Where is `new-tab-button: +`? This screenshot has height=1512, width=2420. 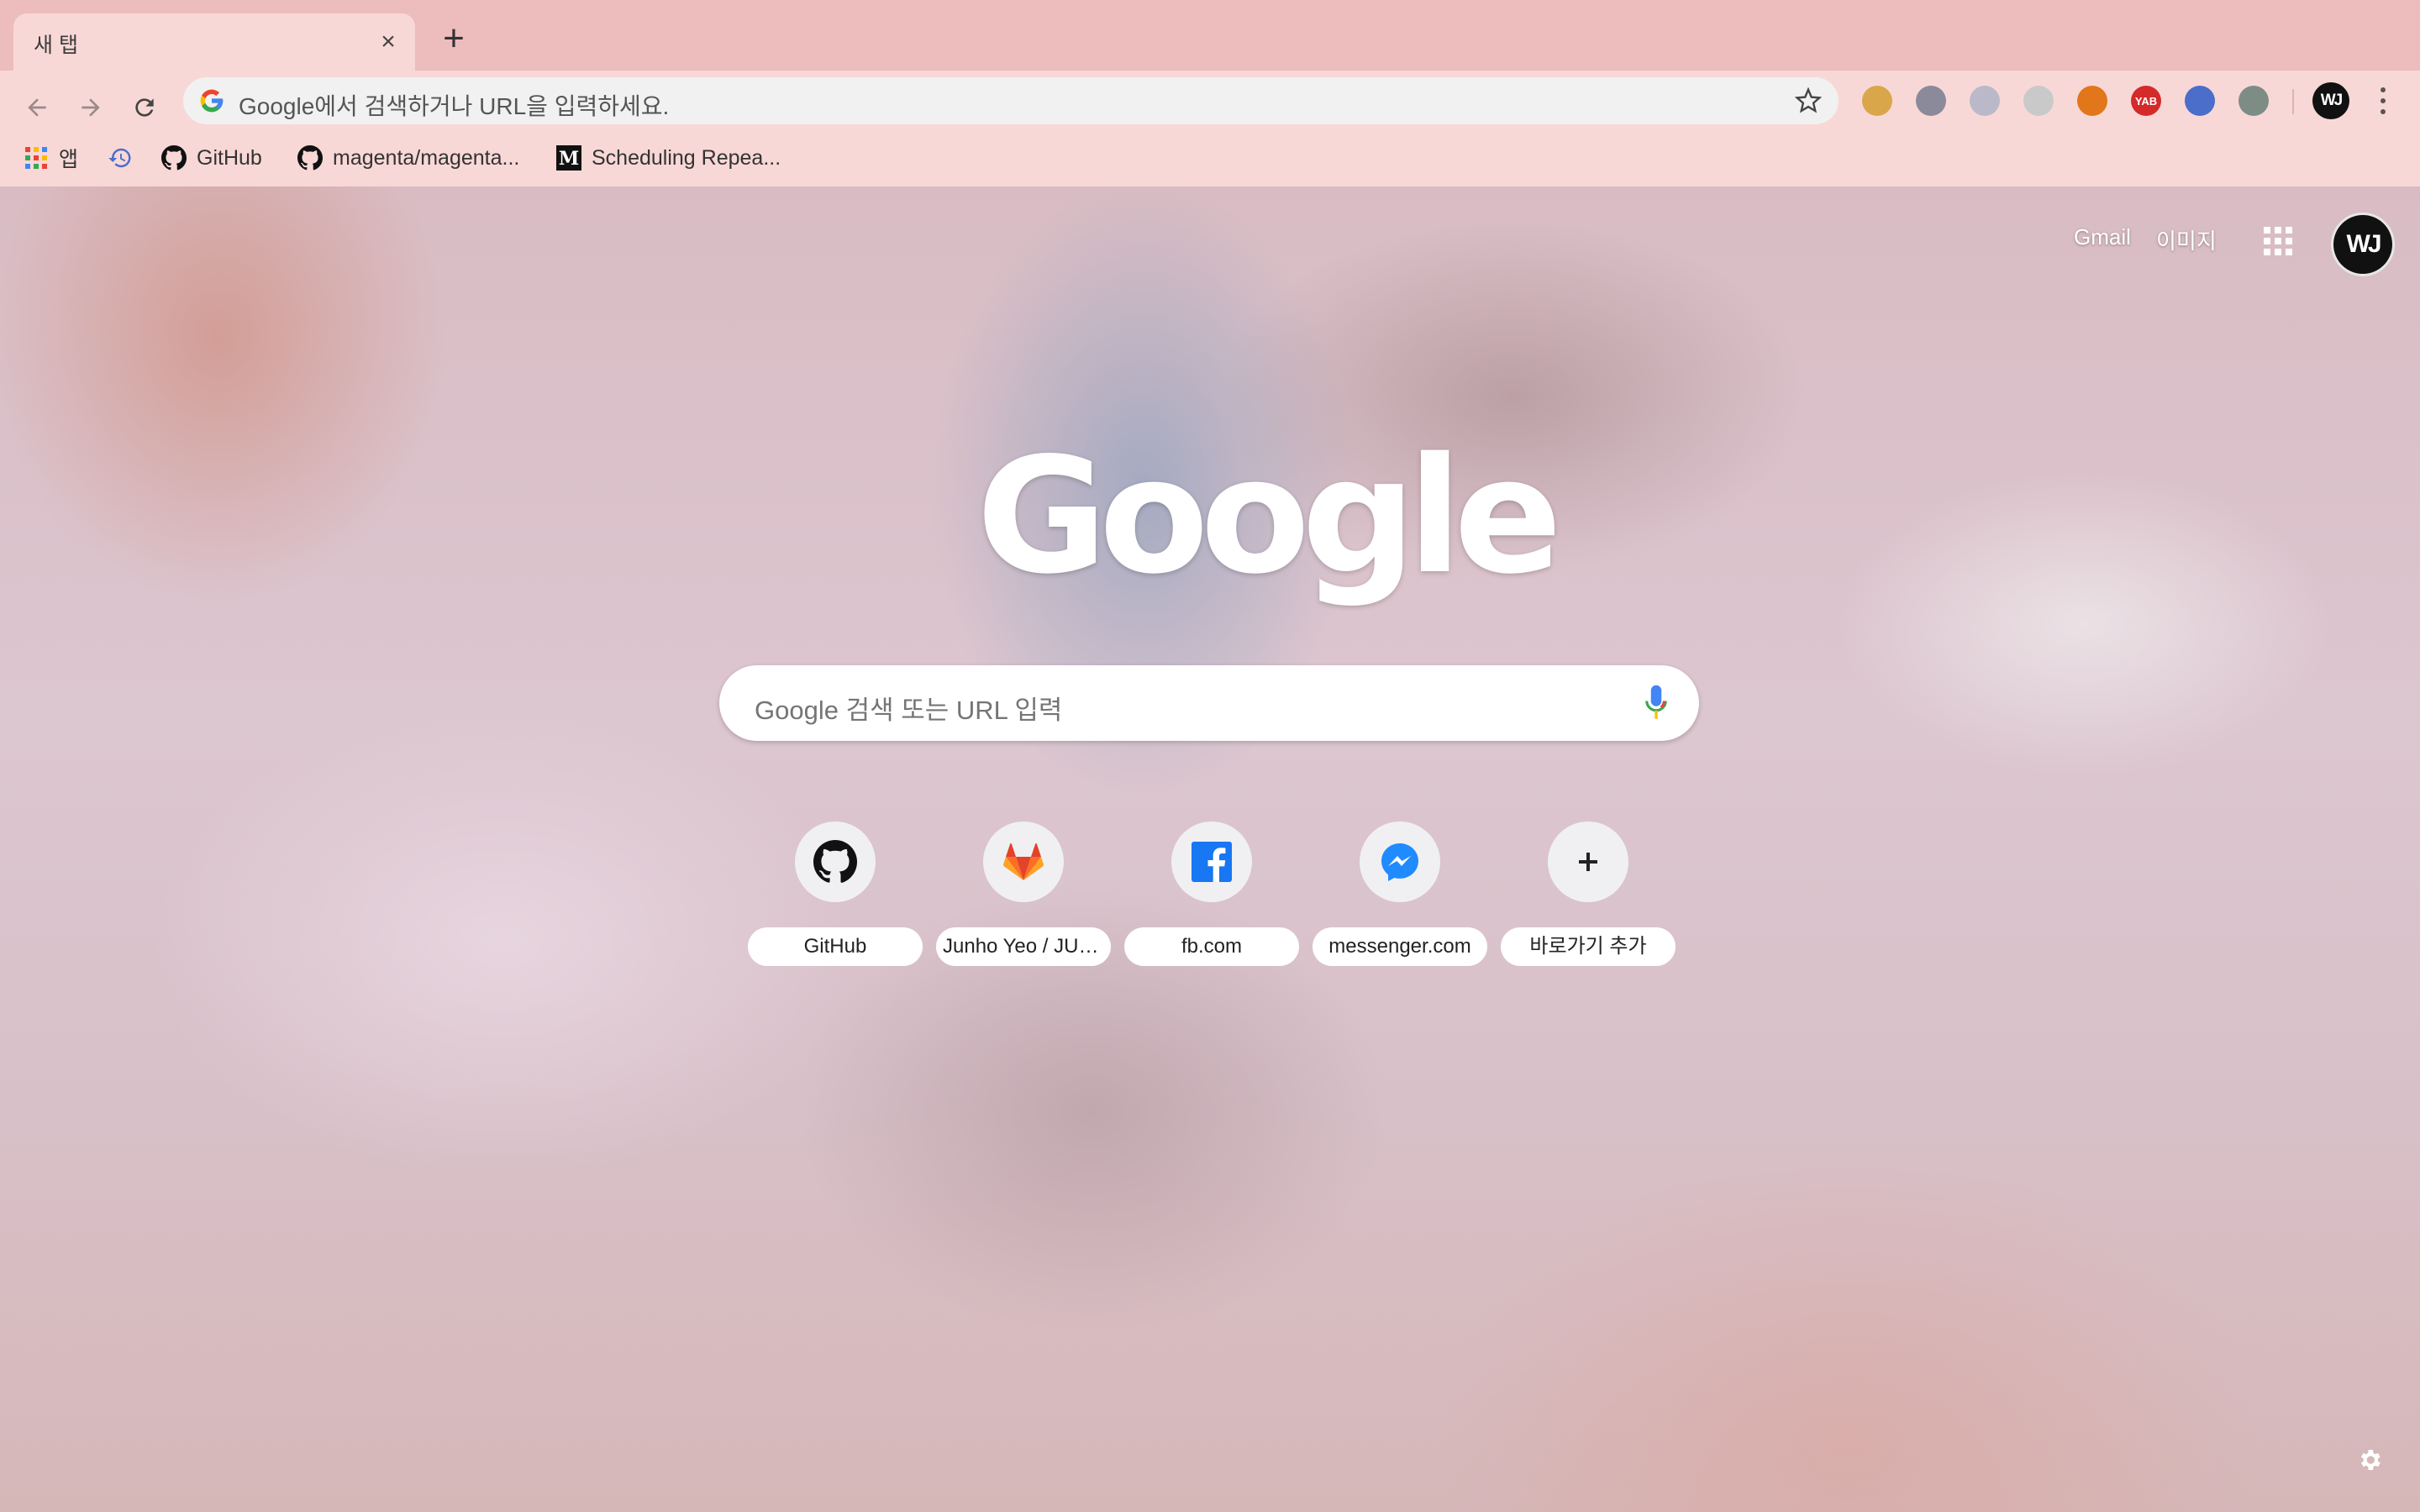 new-tab-button: + is located at coordinates (454, 38).